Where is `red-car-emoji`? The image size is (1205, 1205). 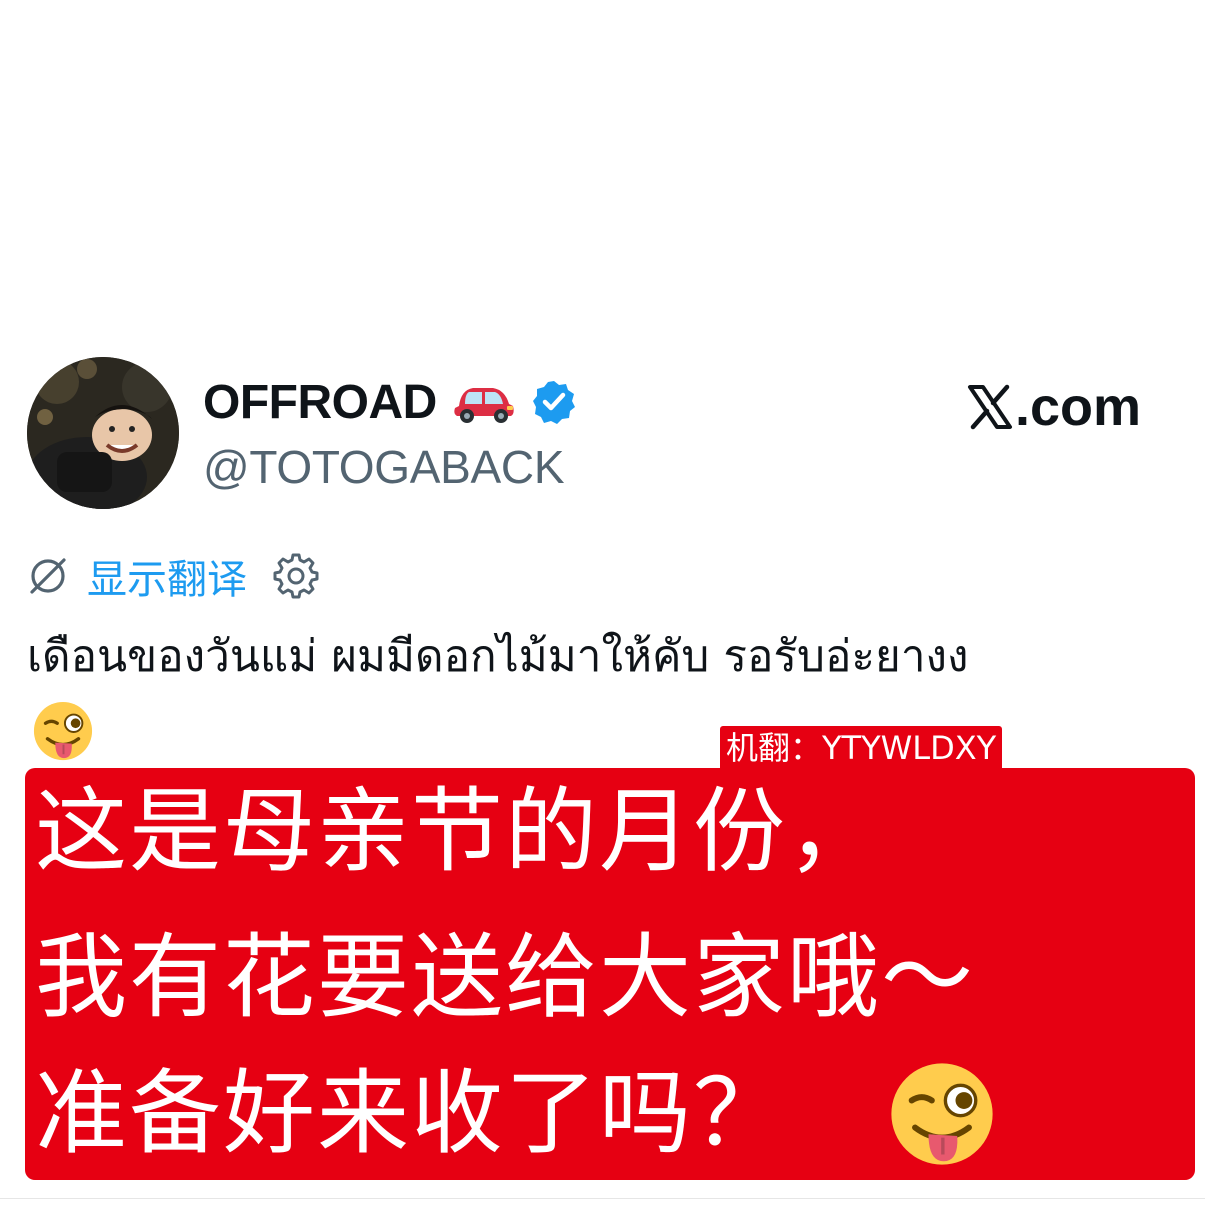 red-car-emoji is located at coordinates (484, 402).